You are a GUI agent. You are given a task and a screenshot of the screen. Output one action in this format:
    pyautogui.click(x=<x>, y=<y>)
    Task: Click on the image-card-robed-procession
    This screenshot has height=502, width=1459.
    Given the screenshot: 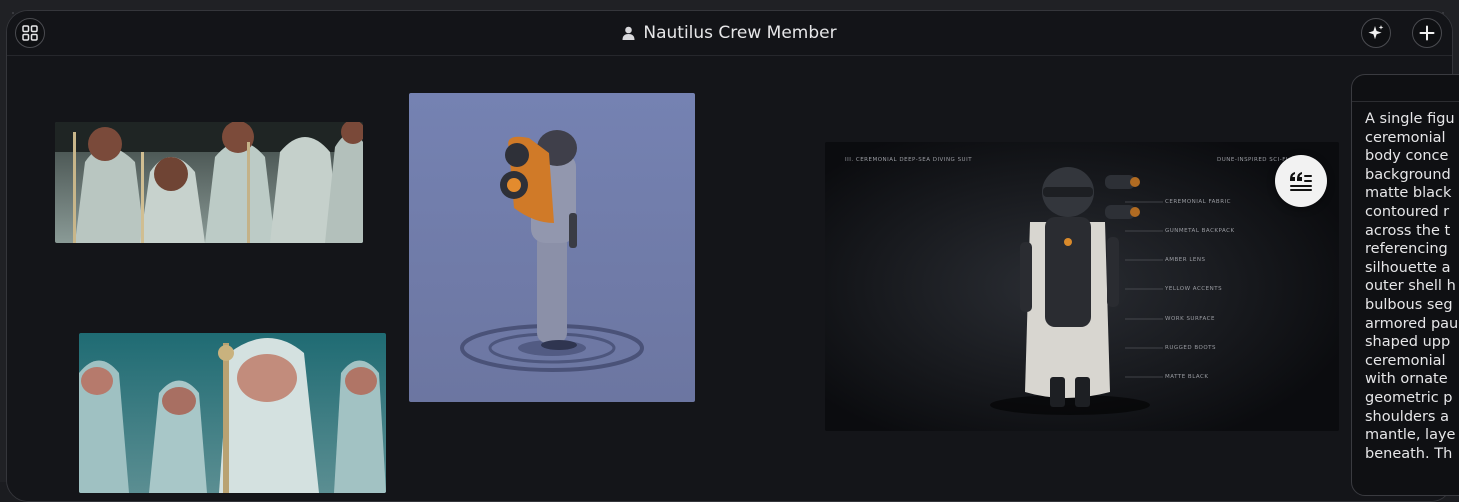 What is the action you would take?
    pyautogui.click(x=209, y=182)
    